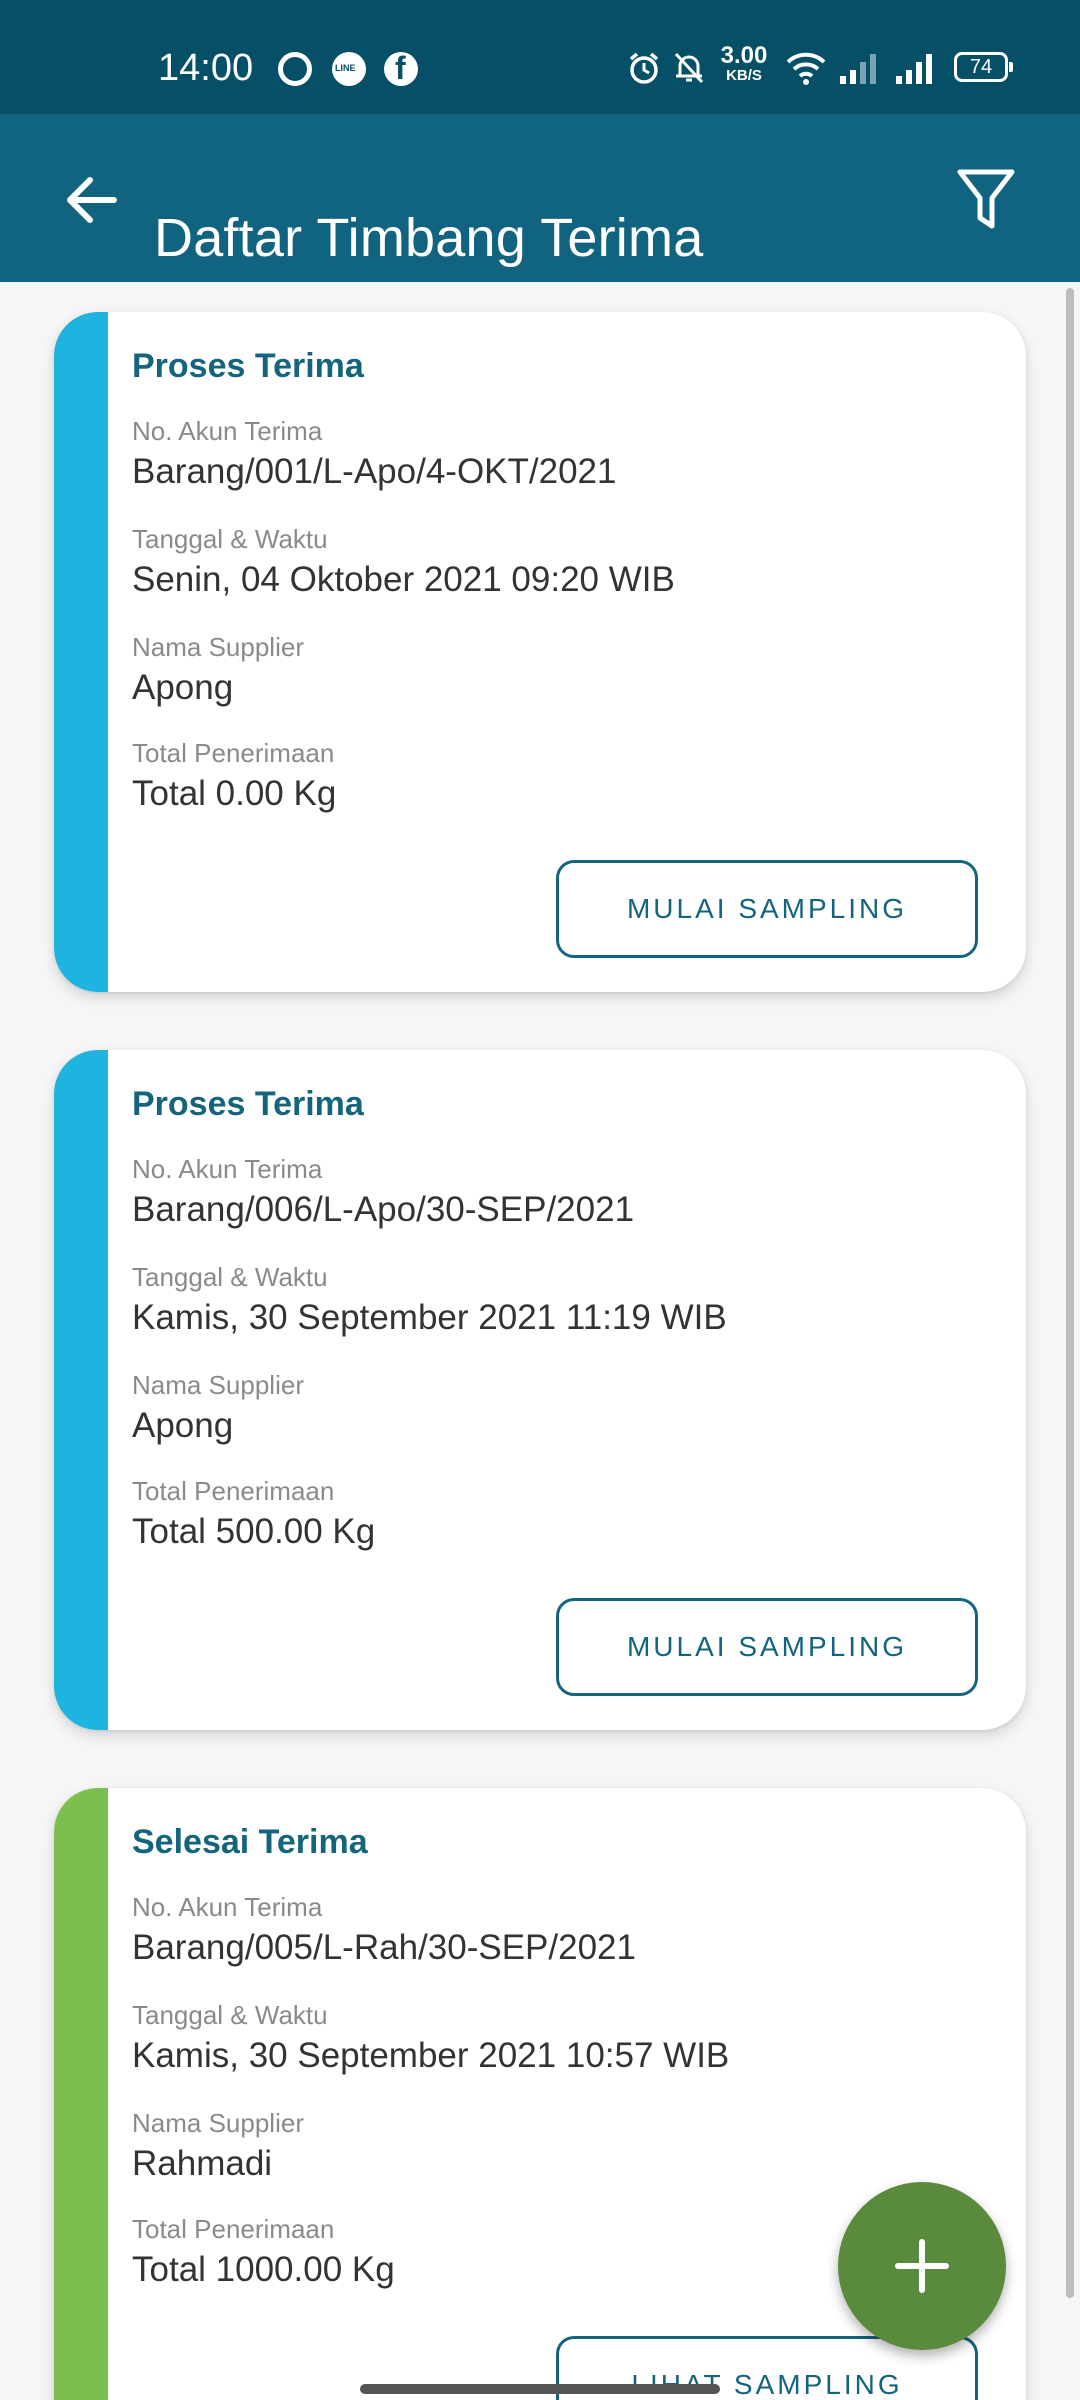 The width and height of the screenshot is (1080, 2400). Describe the element at coordinates (383, 1209) in the screenshot. I see `account-value: Barang/006/L-Apo/30-SEP/2021` at that location.